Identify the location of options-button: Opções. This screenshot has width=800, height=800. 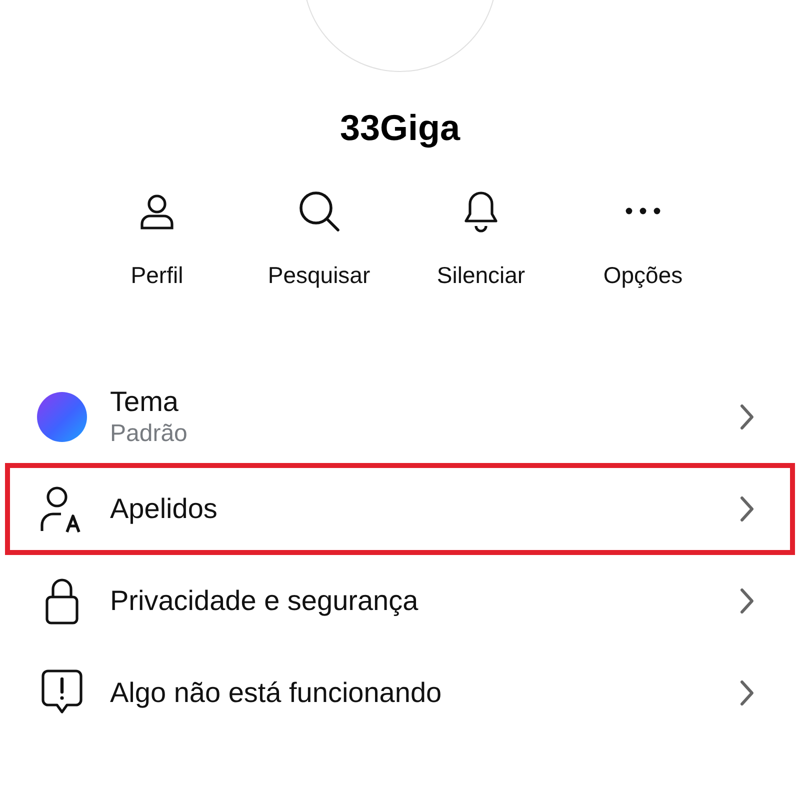
(643, 239).